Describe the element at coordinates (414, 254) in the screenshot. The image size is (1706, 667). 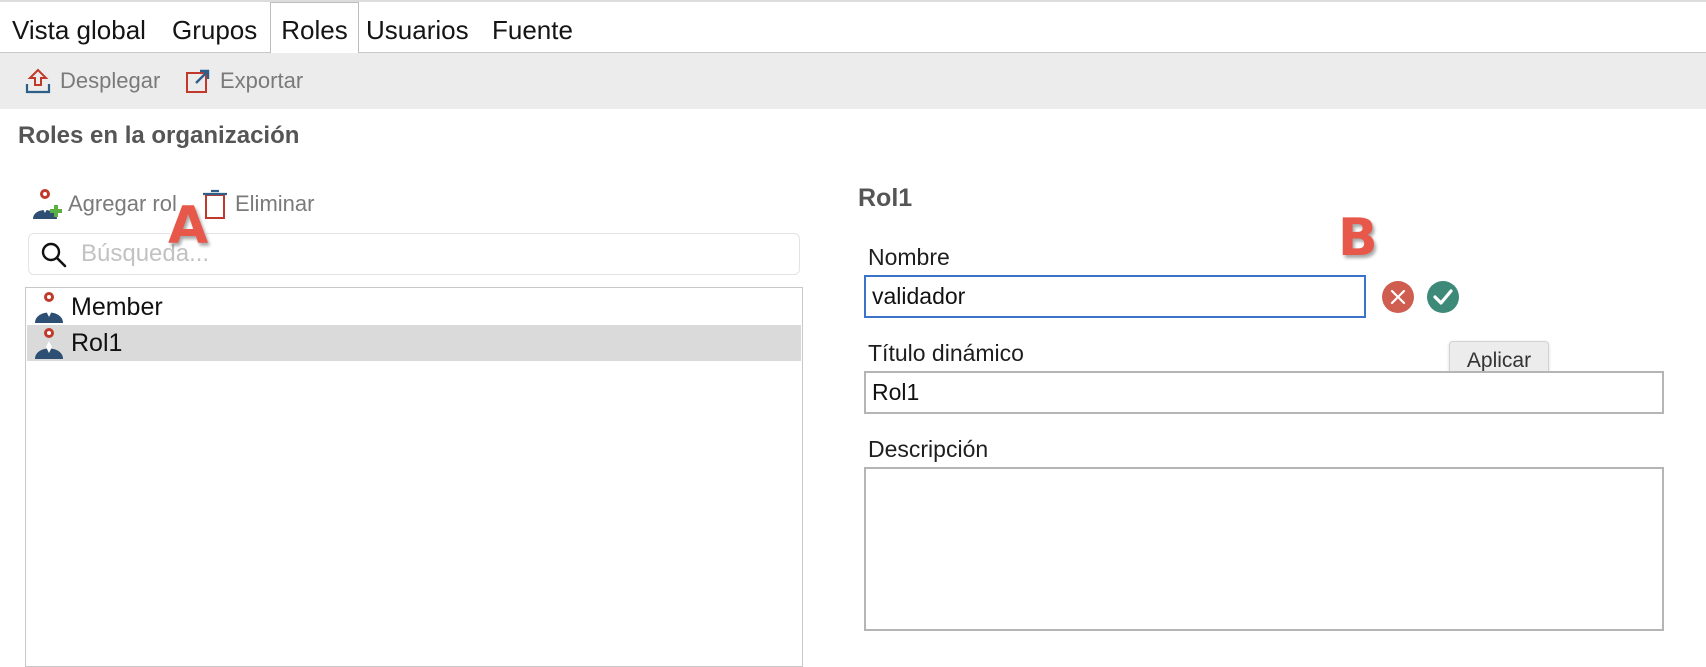
I see `search-box` at that location.